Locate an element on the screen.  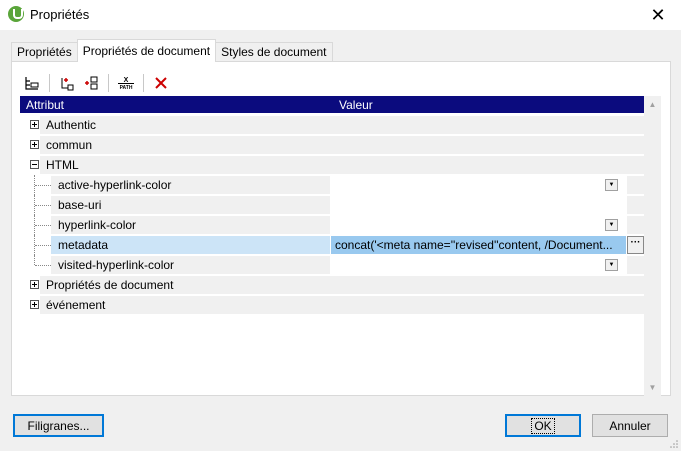
row-hyperlink-color: hyperlink-color ▼ is located at coordinates (332, 225).